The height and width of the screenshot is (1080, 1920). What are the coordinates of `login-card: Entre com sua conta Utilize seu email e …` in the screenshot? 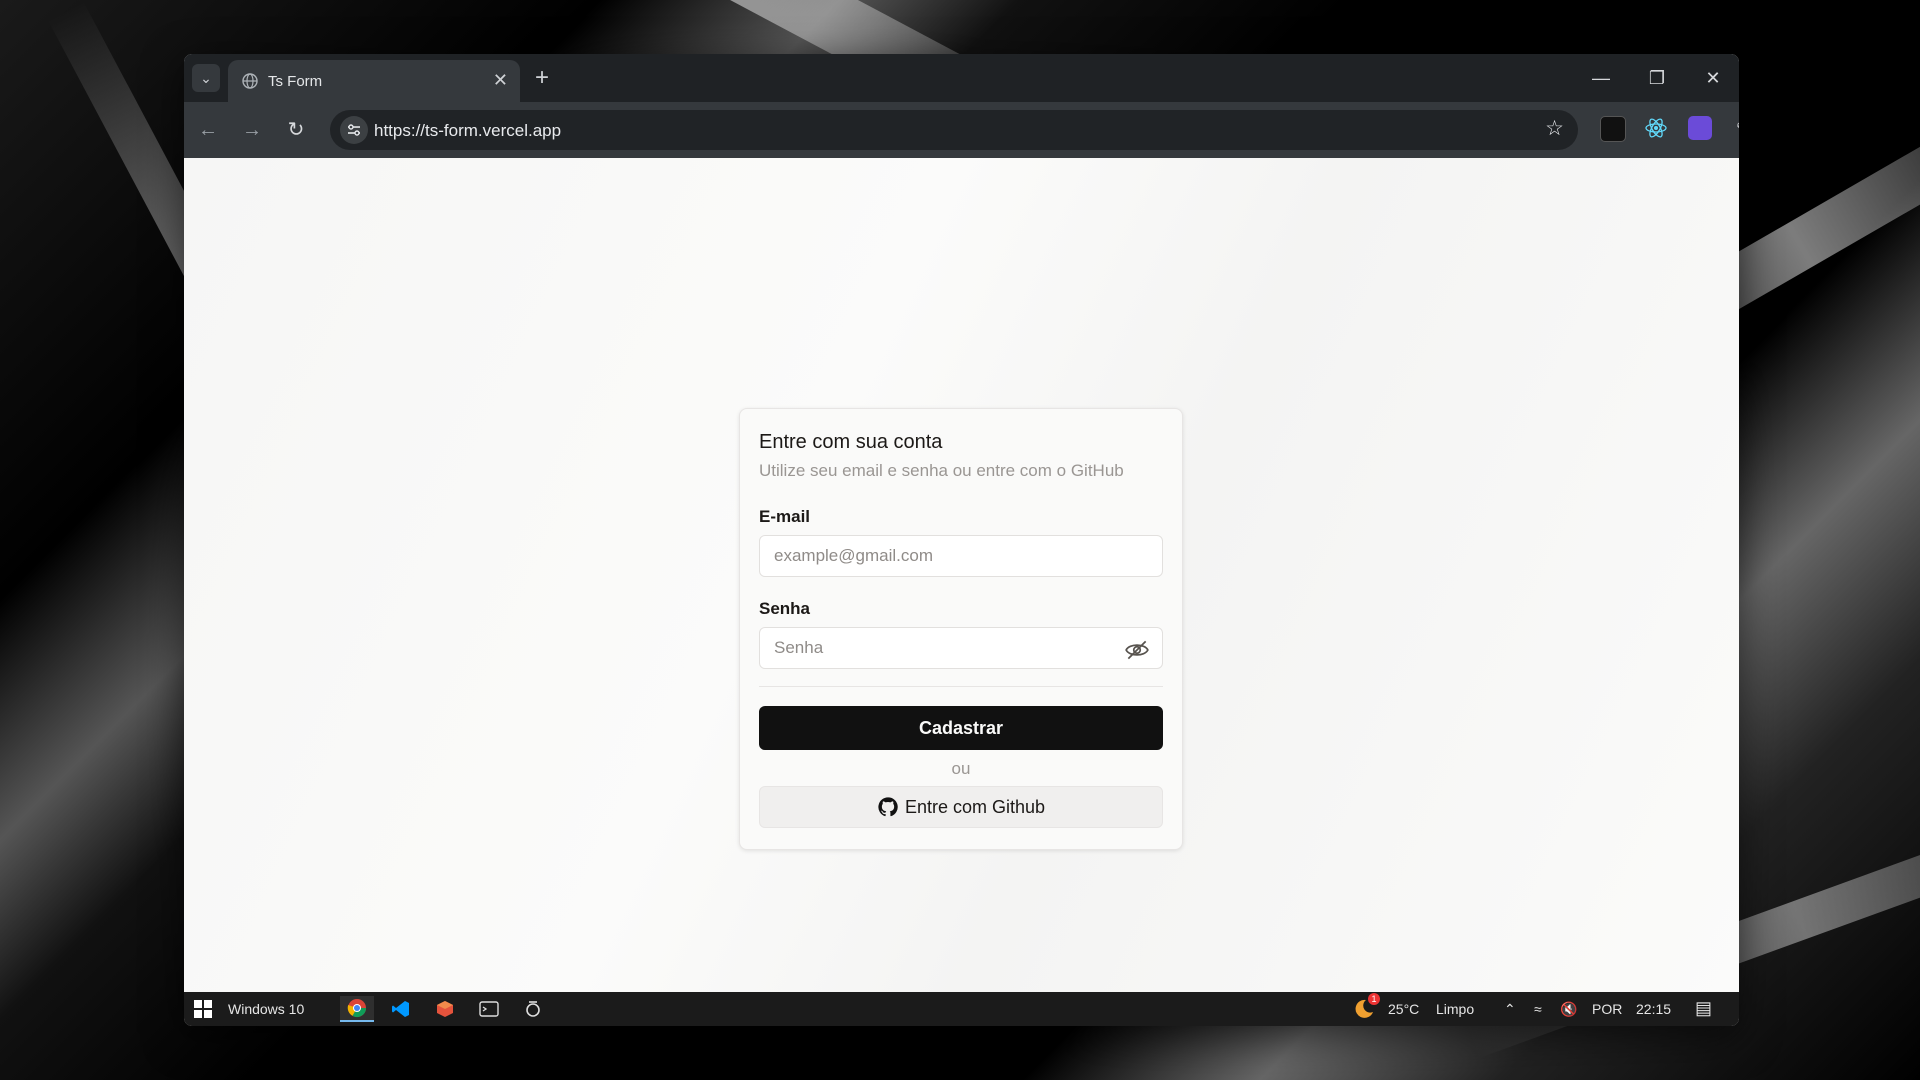 It's located at (961, 629).